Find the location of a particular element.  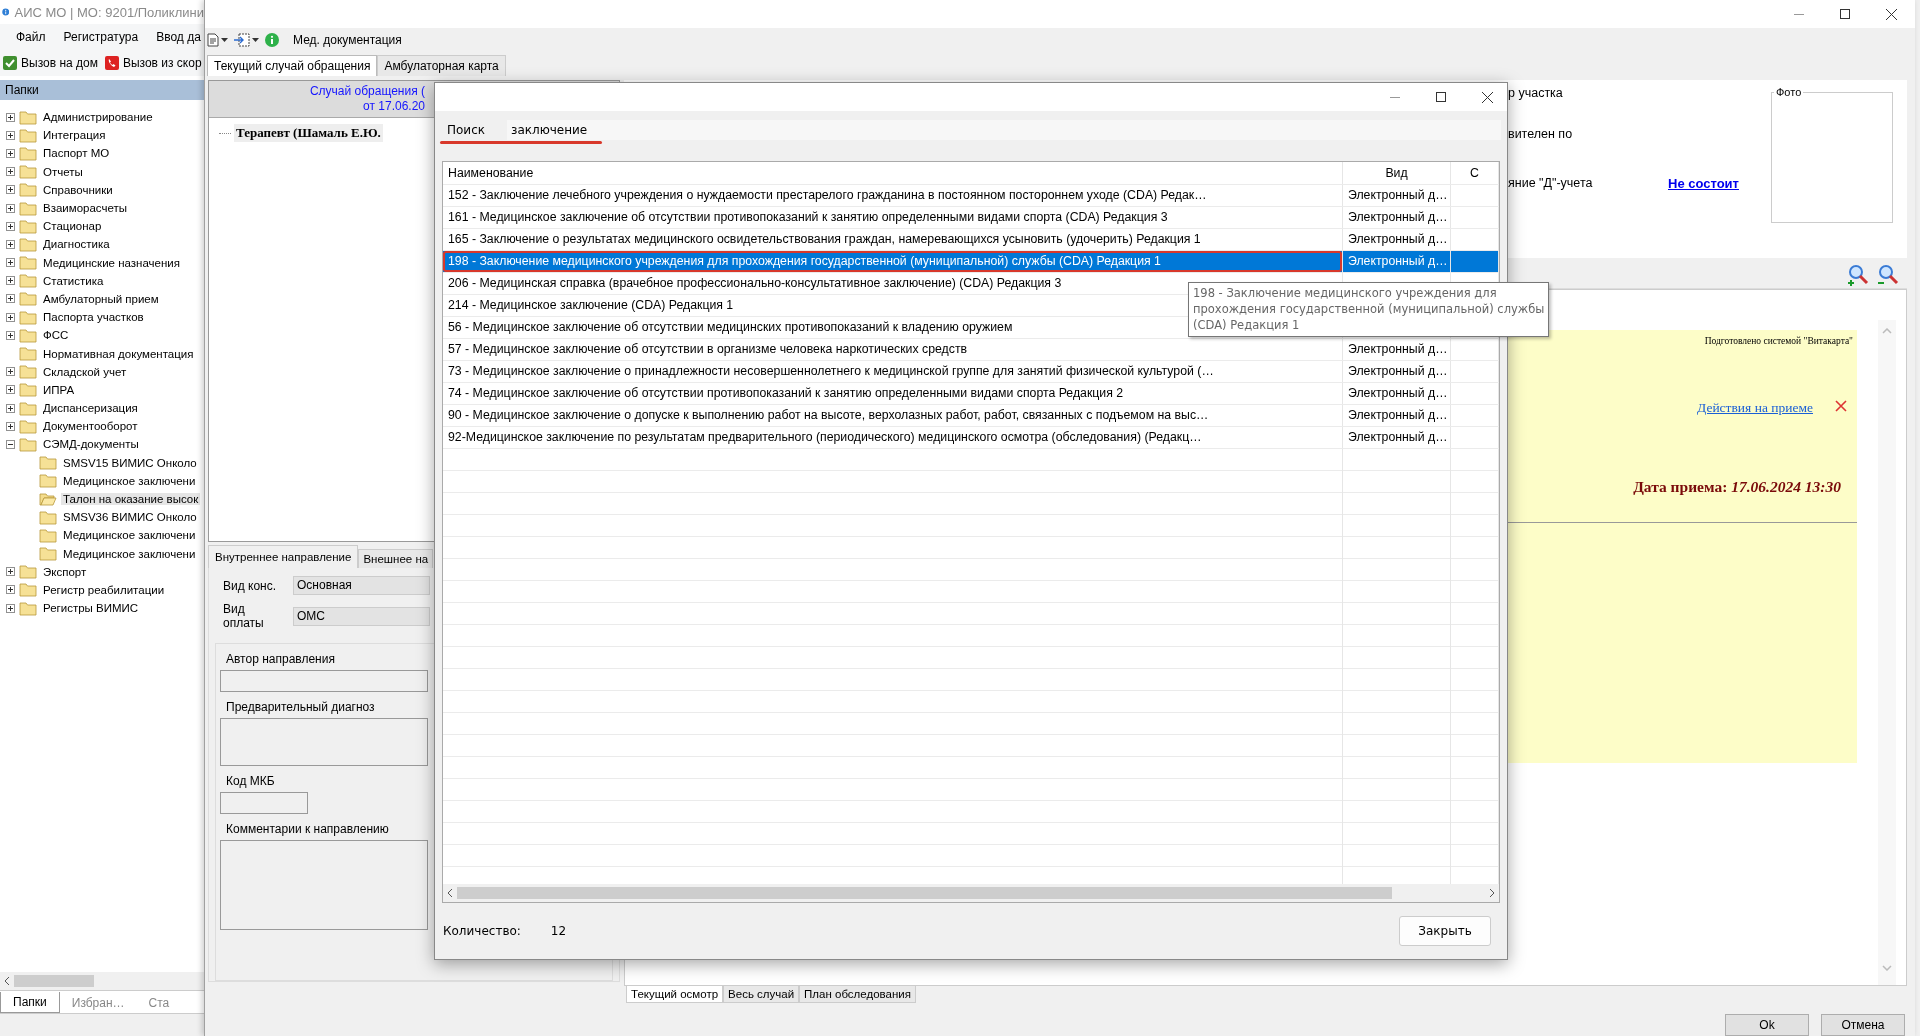

tree-item: Нормативная документация is located at coordinates (118, 353).